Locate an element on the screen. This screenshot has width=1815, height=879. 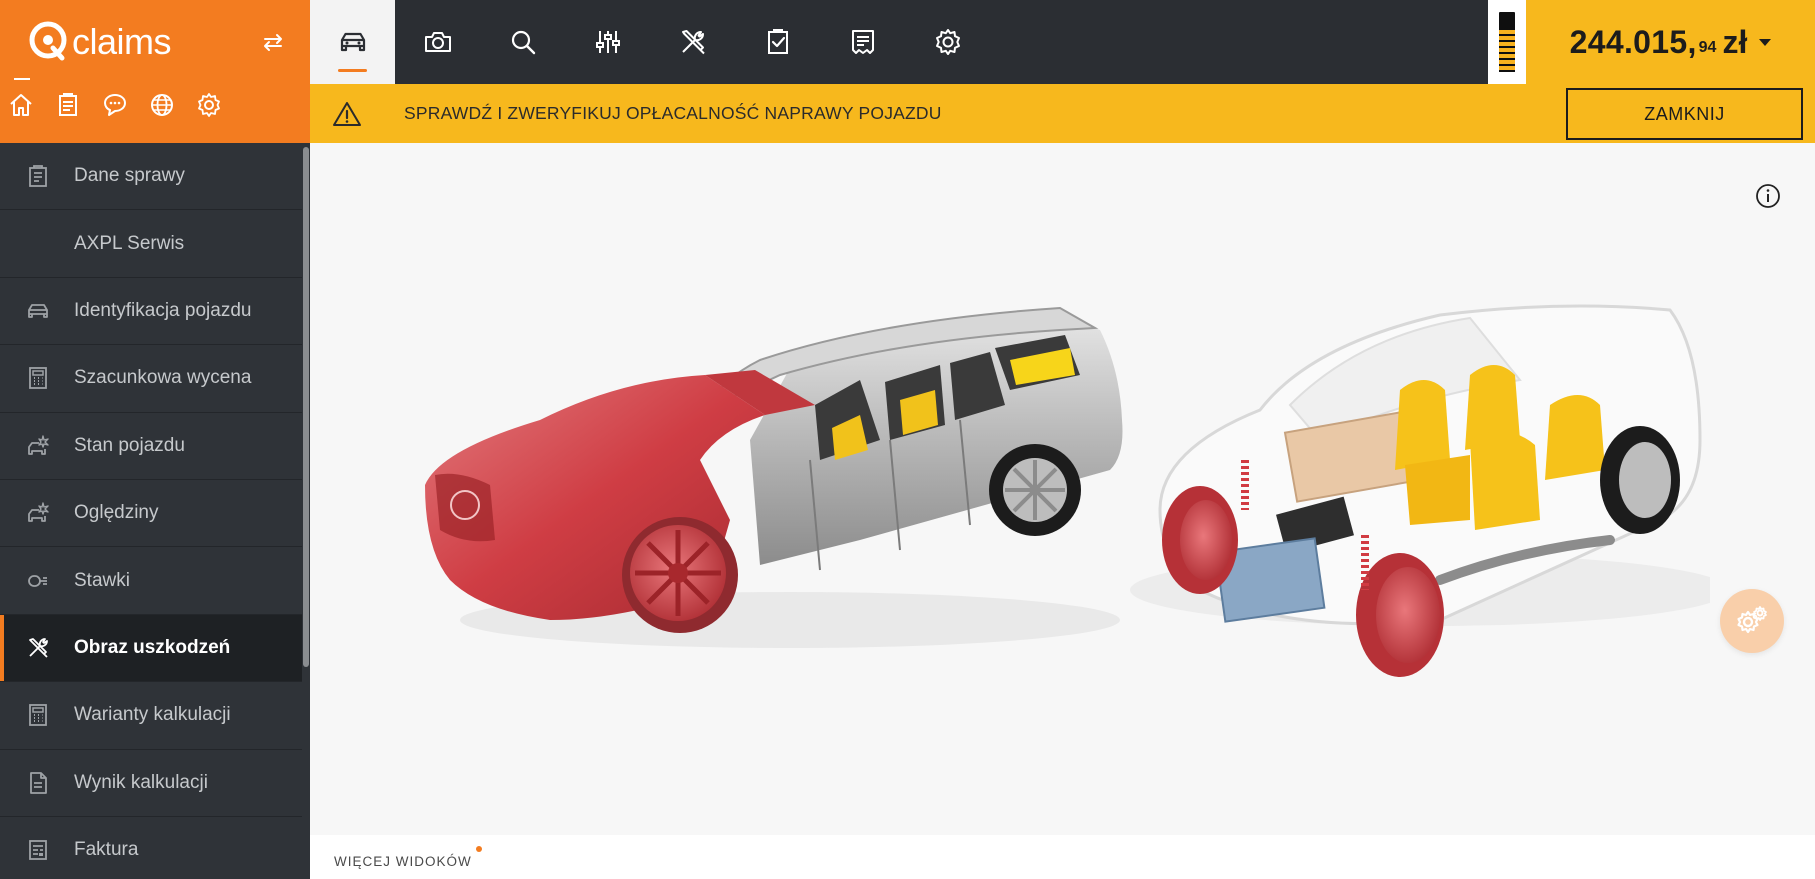
car-xray-model is located at coordinates (1430, 490).